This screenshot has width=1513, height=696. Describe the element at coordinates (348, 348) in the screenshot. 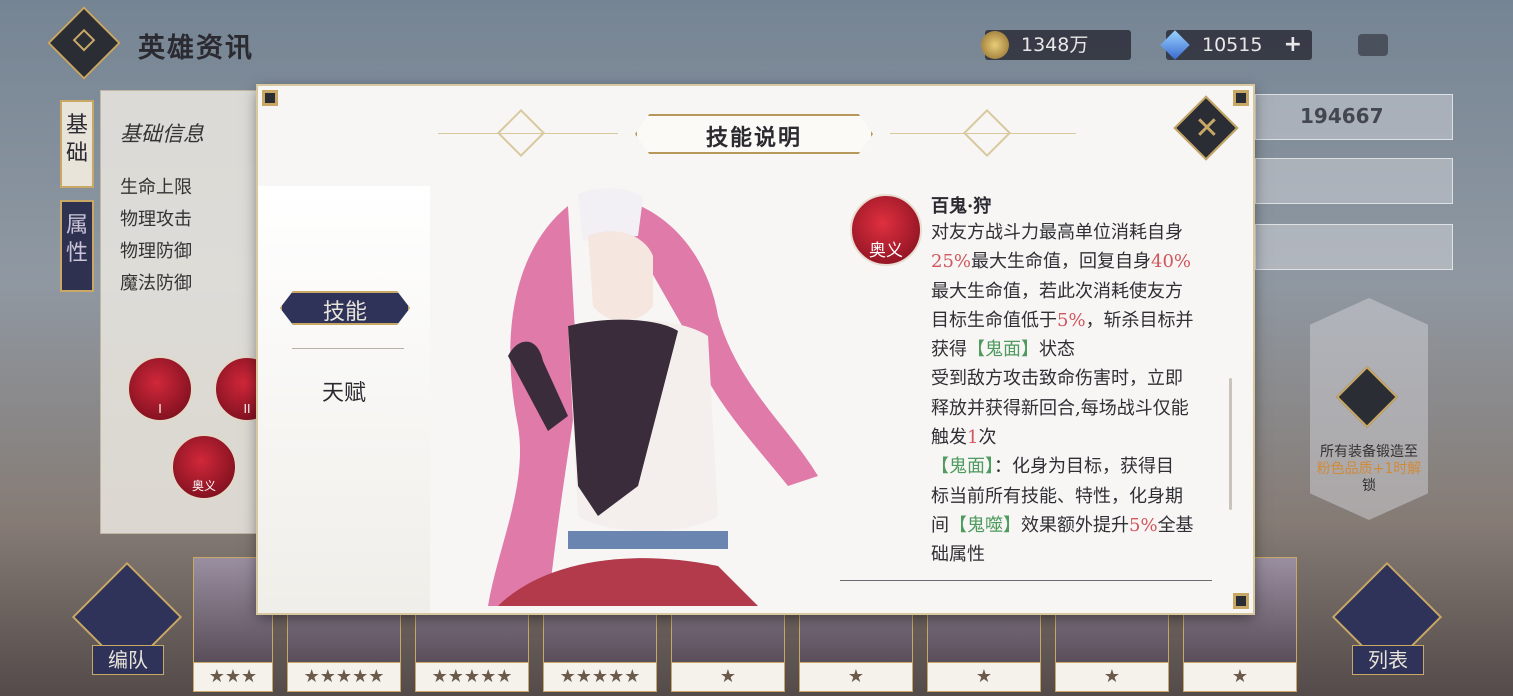

I see `tab-divider` at that location.